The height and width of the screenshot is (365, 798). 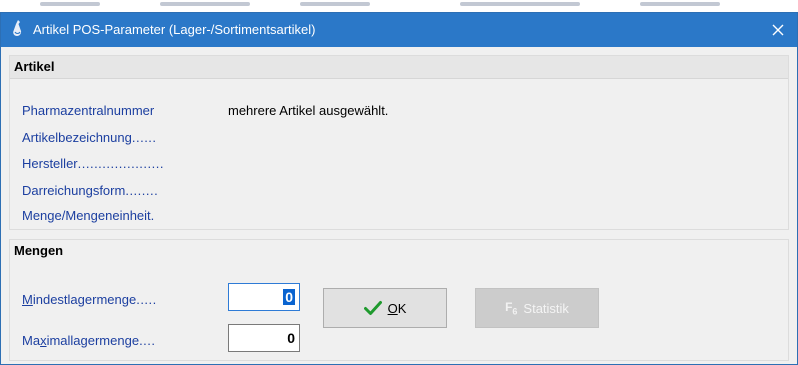 What do you see at coordinates (511, 308) in the screenshot?
I see `f6-key-icon: F6` at bounding box center [511, 308].